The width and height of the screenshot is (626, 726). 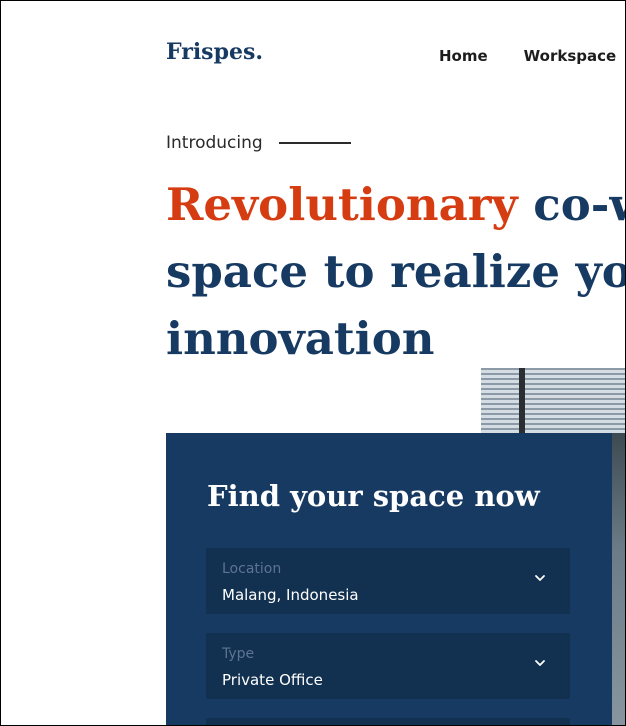 I want to click on intro-divider, so click(x=314, y=143).